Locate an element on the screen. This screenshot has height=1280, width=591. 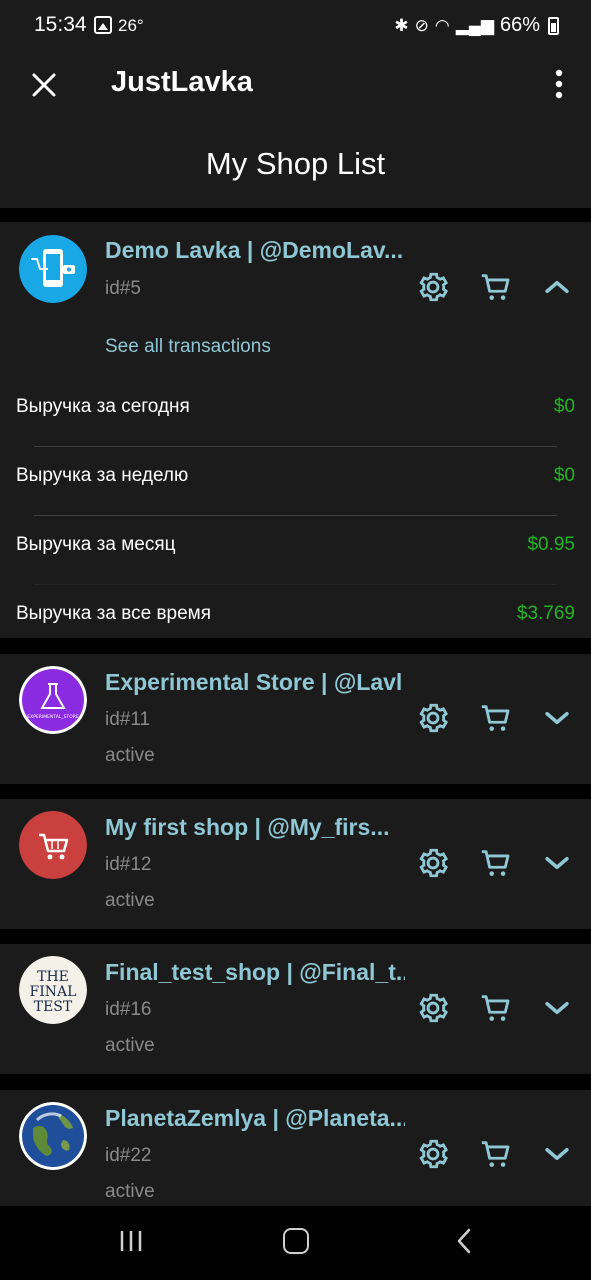
final-test-logo-icon: THE FINAL TEST is located at coordinates (53, 990).